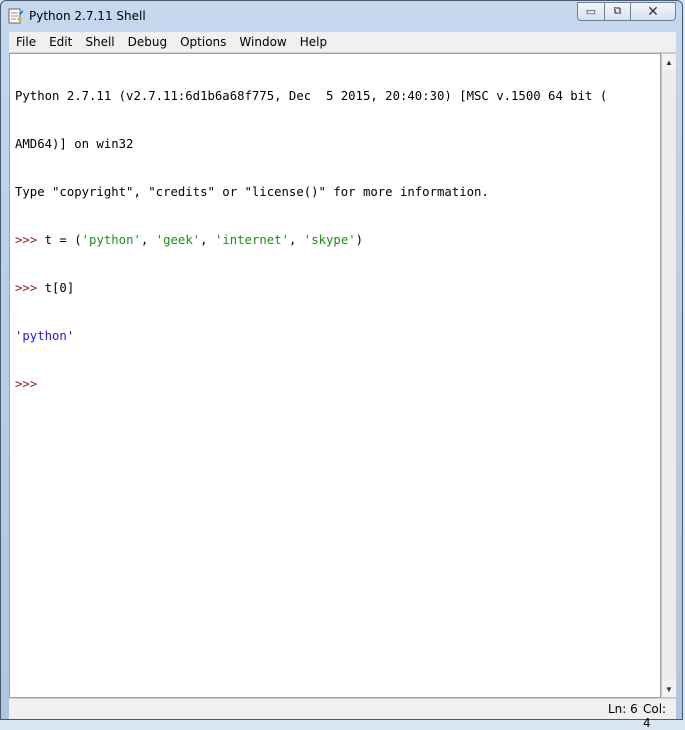  I want to click on window-controls: ▭ ⧉ ✕, so click(626, 12).